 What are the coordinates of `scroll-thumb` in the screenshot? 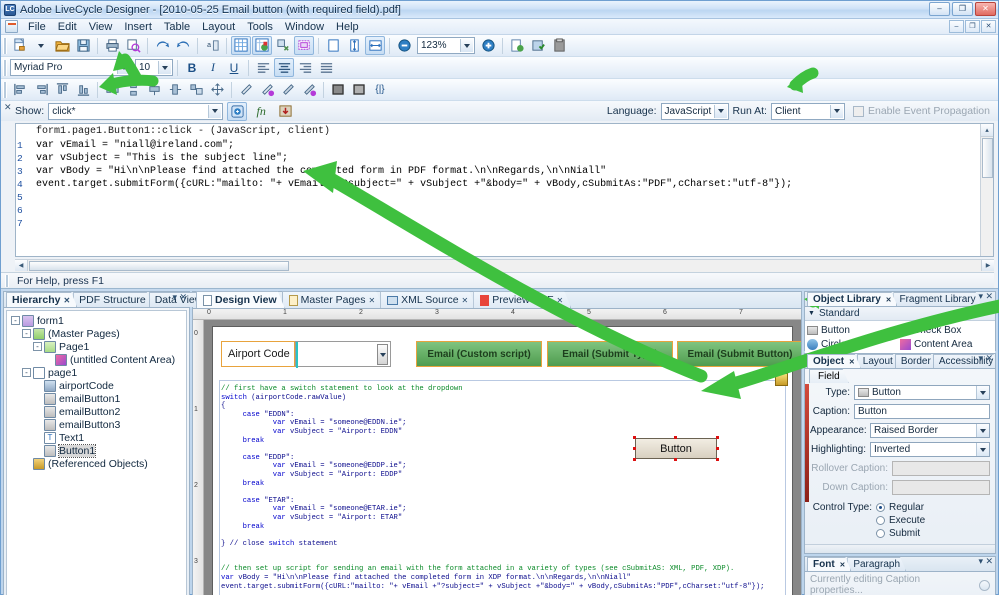 It's located at (987, 158).